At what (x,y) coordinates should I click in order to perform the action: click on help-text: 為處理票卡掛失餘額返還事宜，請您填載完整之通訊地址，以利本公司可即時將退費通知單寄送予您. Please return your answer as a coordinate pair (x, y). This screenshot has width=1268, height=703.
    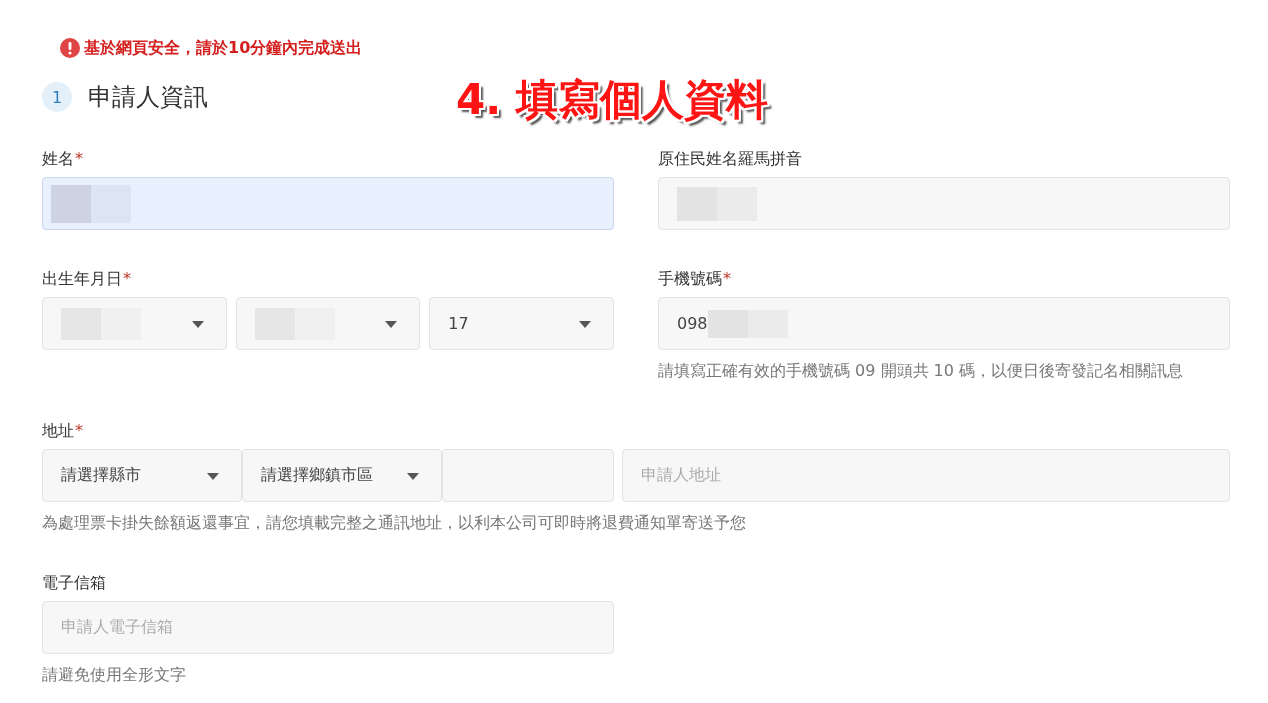
    Looking at the image, I should click on (394, 523).